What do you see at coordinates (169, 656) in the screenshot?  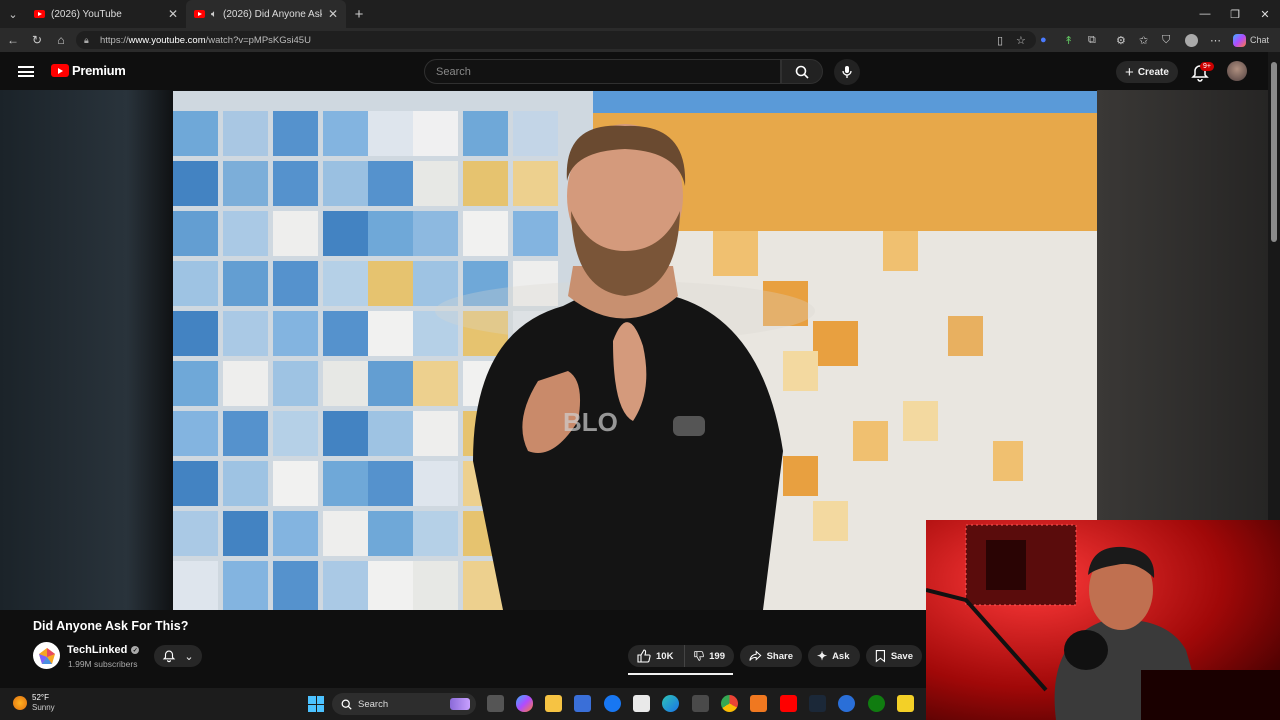 I see `bell-icon` at bounding box center [169, 656].